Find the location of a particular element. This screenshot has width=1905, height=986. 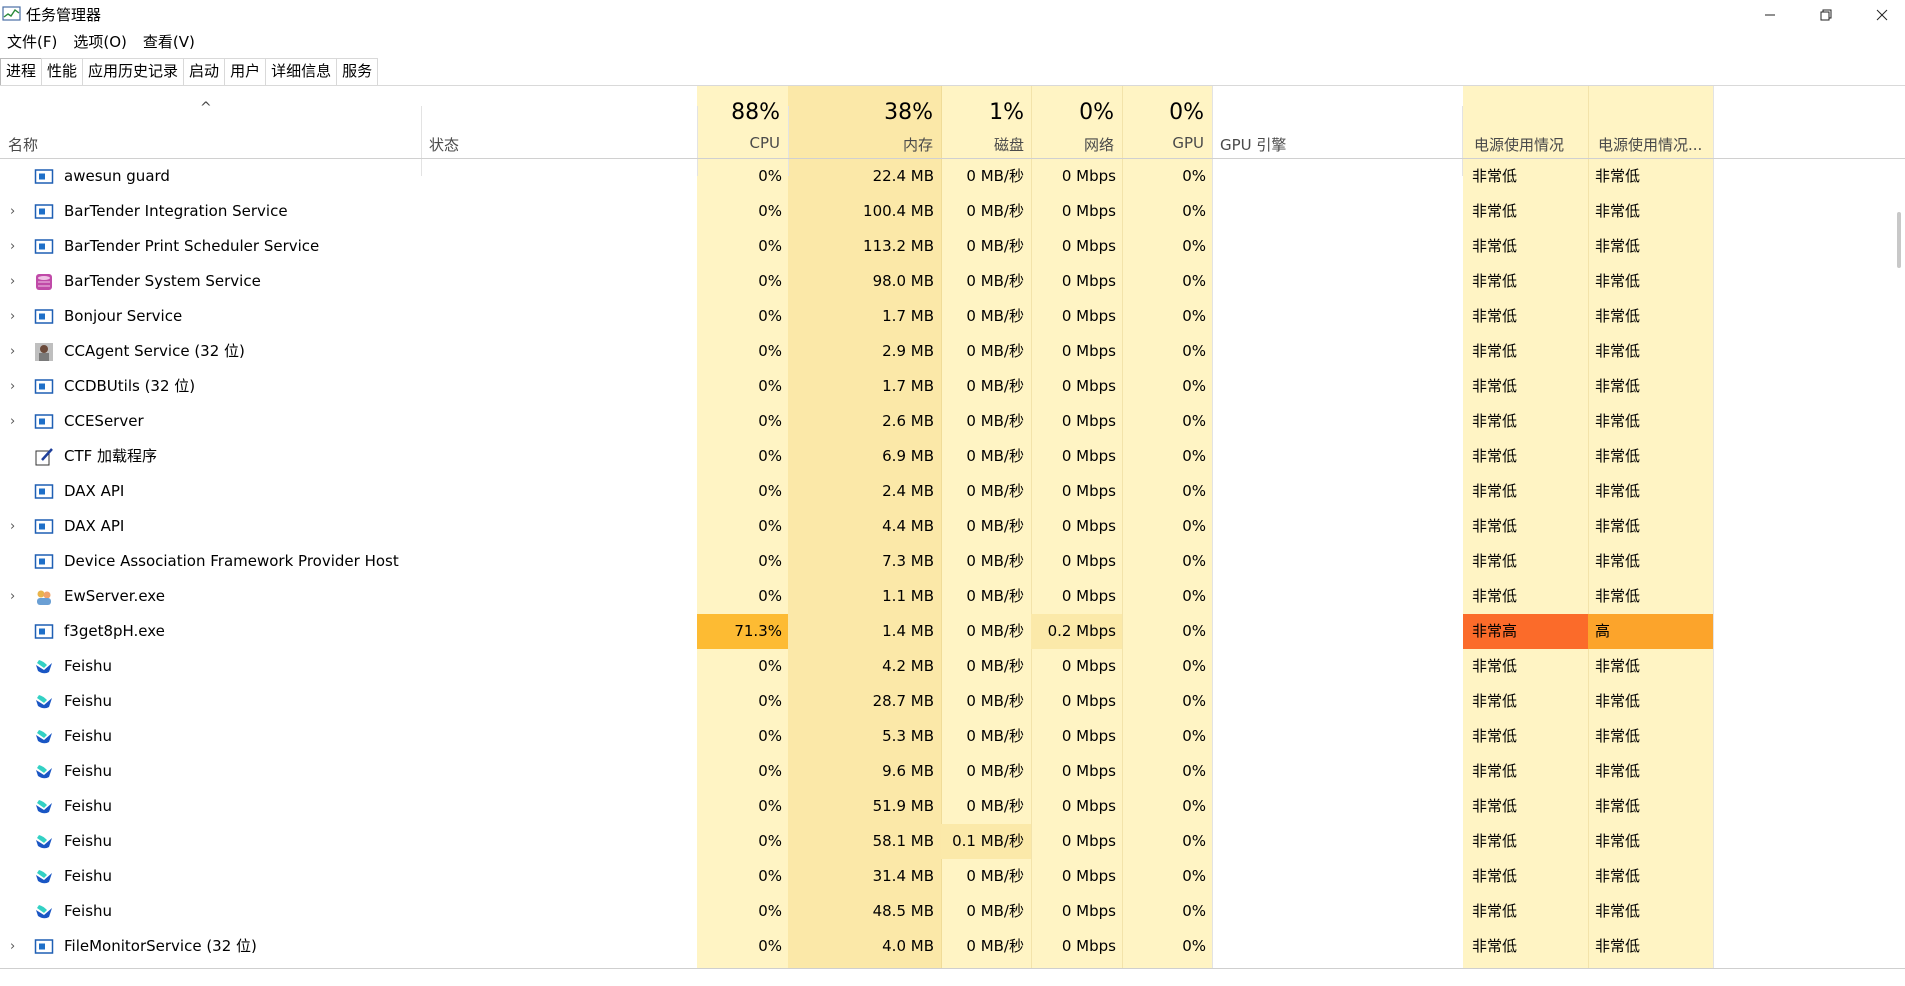

process-name: f3get8pH.exe is located at coordinates (114, 631).